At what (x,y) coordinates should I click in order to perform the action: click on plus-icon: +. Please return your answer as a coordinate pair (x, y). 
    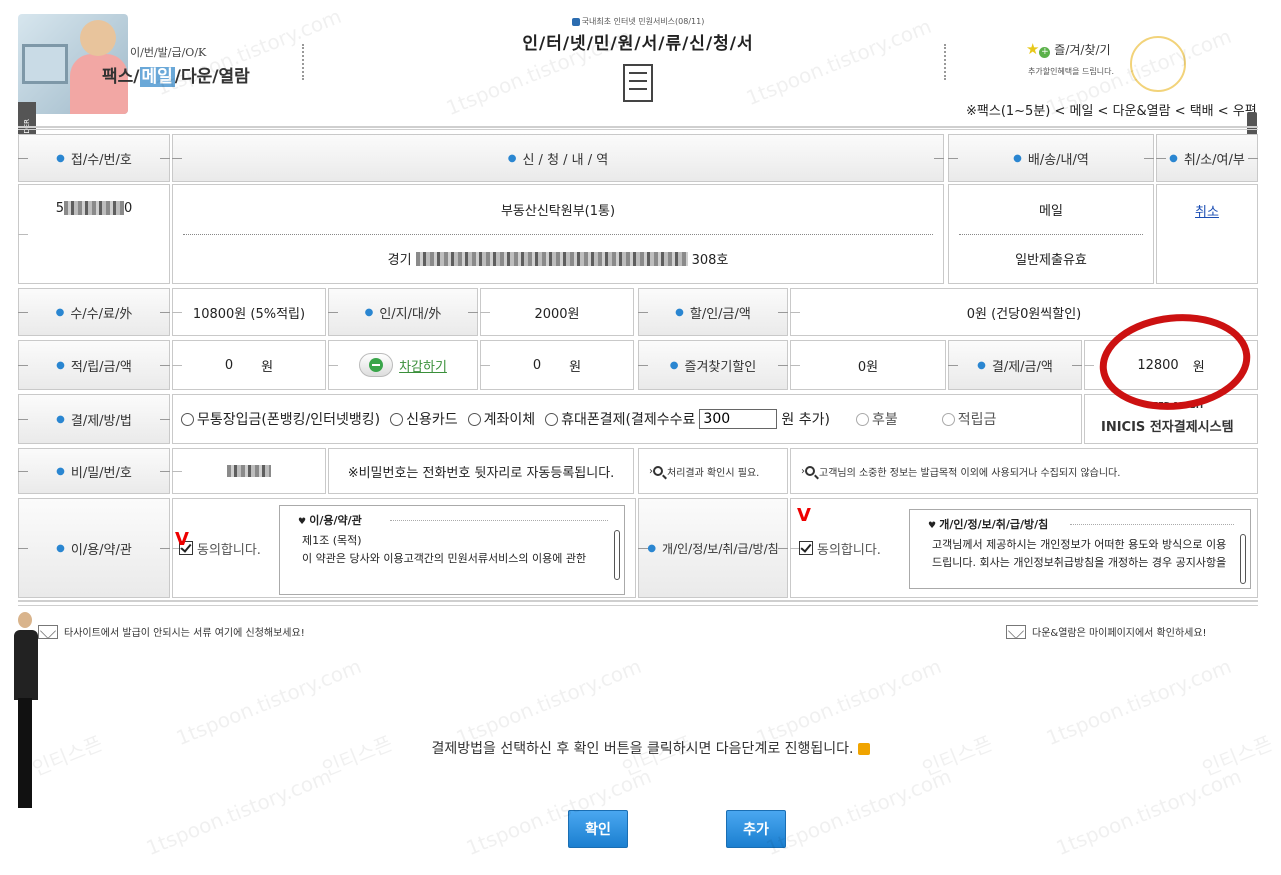
    Looking at the image, I should click on (1045, 52).